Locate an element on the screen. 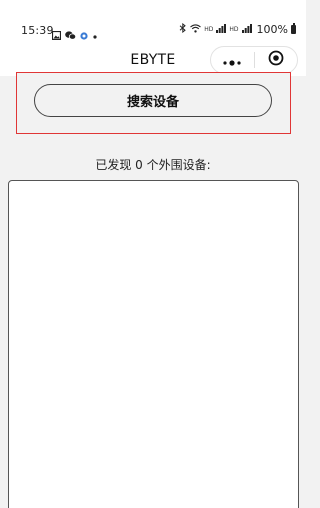 This screenshot has width=320, height=508. network-label-1: HD is located at coordinates (209, 29).